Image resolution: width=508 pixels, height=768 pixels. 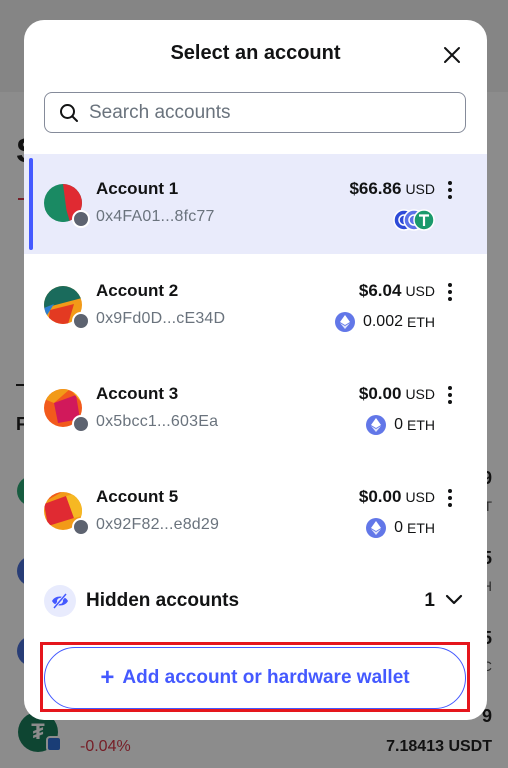 What do you see at coordinates (157, 421) in the screenshot?
I see `account-address: 0x5bcc1...603Ea` at bounding box center [157, 421].